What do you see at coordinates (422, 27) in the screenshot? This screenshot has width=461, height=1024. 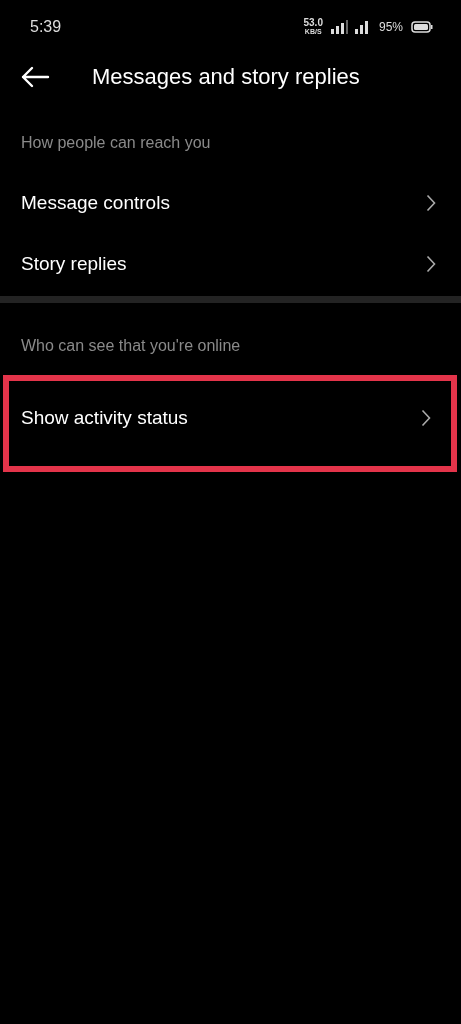 I see `battery-icon` at bounding box center [422, 27].